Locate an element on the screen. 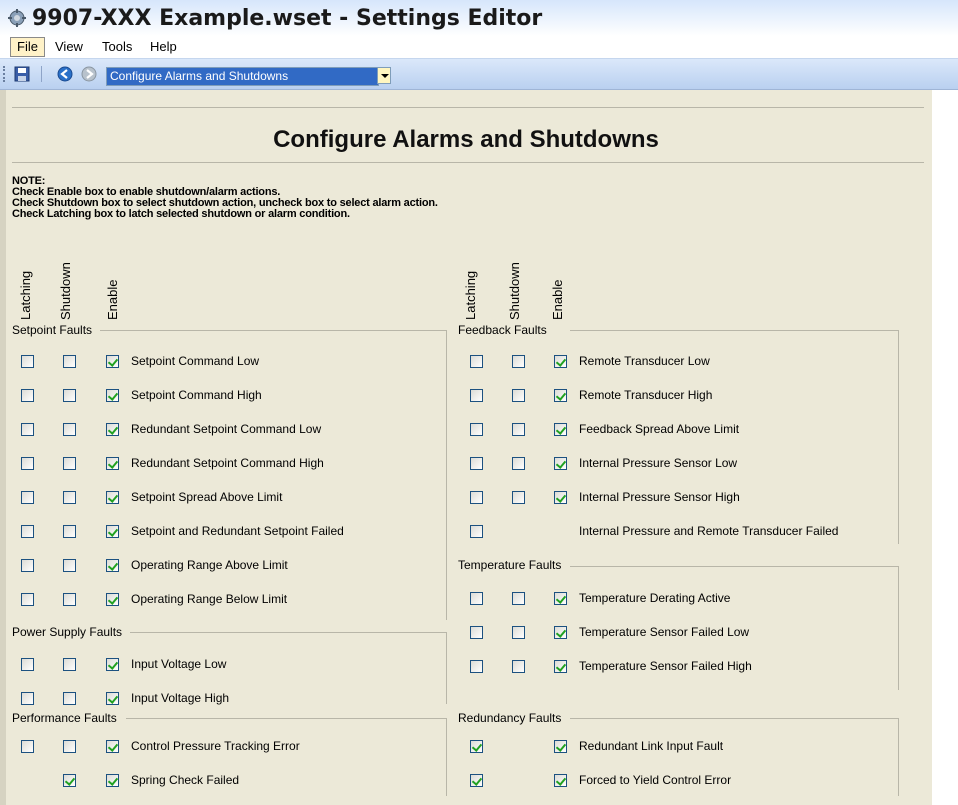 The image size is (958, 805). panel-left-edge is located at coordinates (3, 447).